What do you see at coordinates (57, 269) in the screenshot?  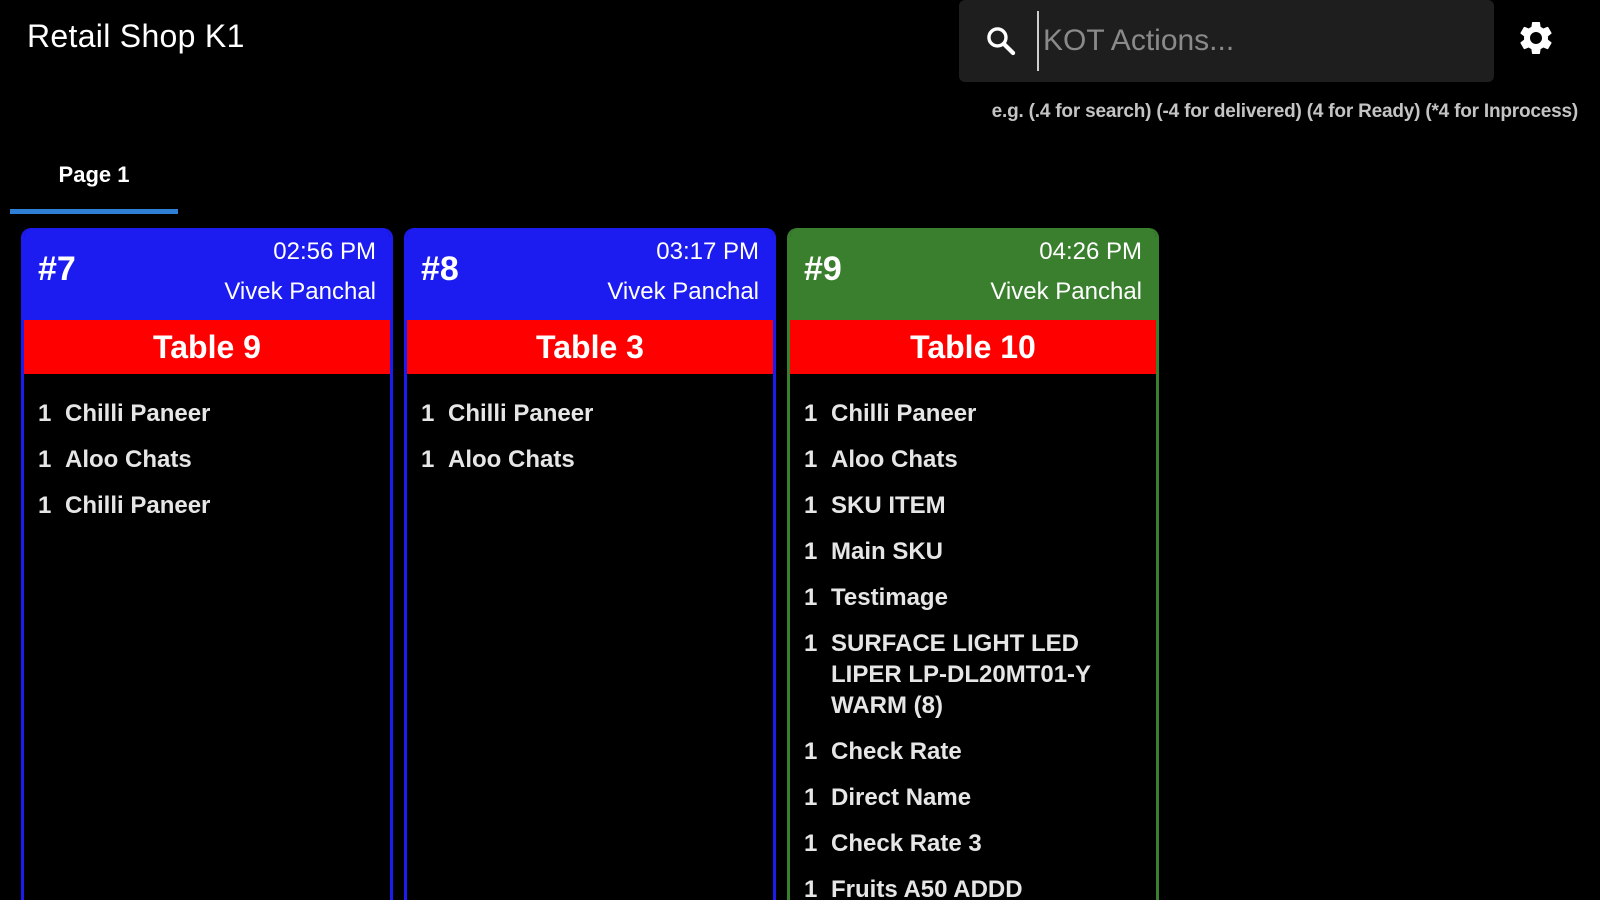 I see `order-number: #7` at bounding box center [57, 269].